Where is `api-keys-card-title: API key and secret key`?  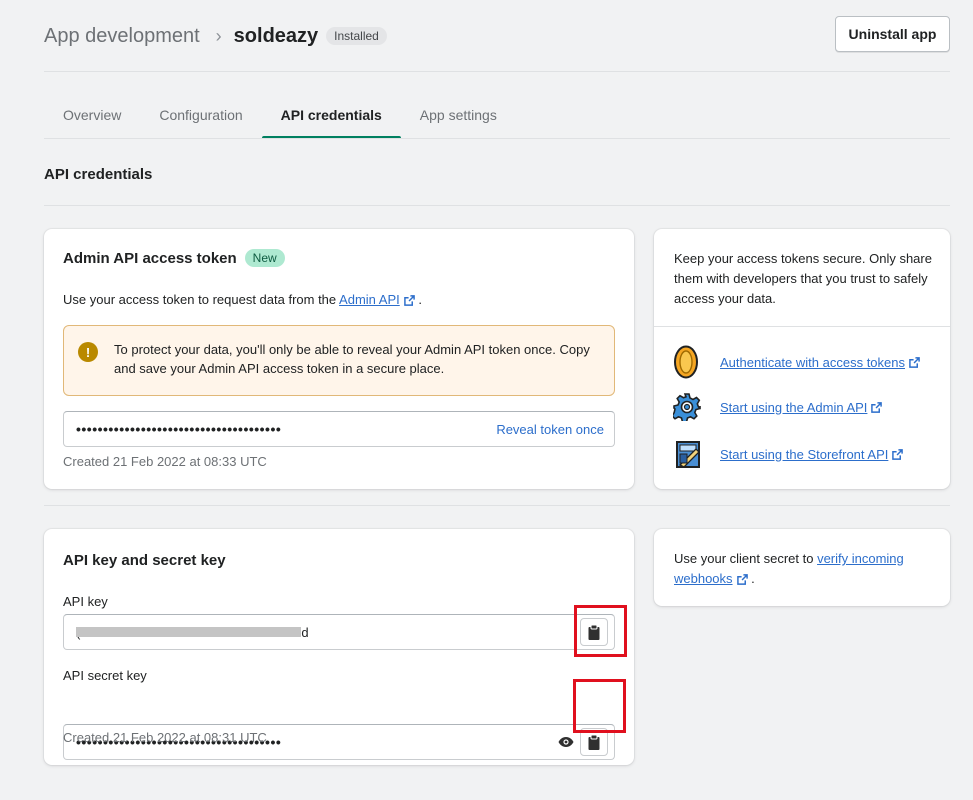
api-keys-card-title: API key and secret key is located at coordinates (144, 560).